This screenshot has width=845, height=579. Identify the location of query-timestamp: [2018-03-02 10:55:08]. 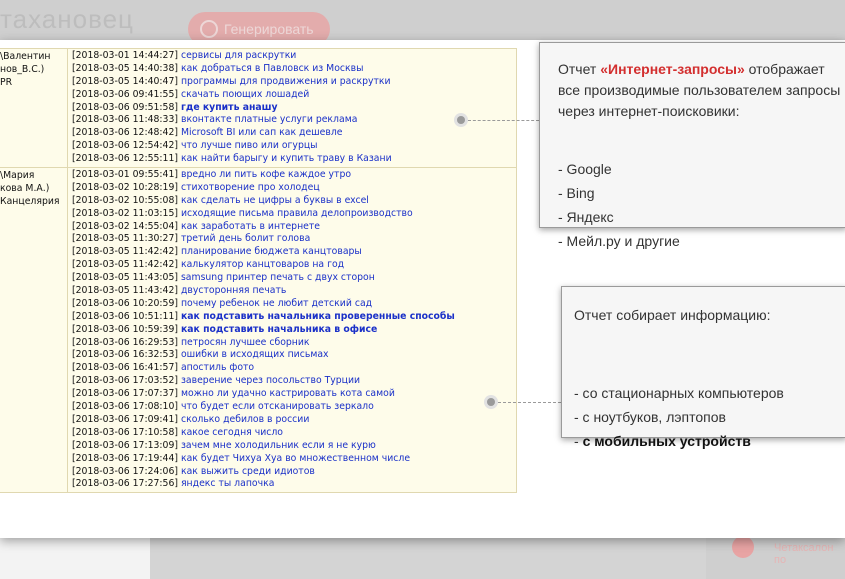
(125, 200).